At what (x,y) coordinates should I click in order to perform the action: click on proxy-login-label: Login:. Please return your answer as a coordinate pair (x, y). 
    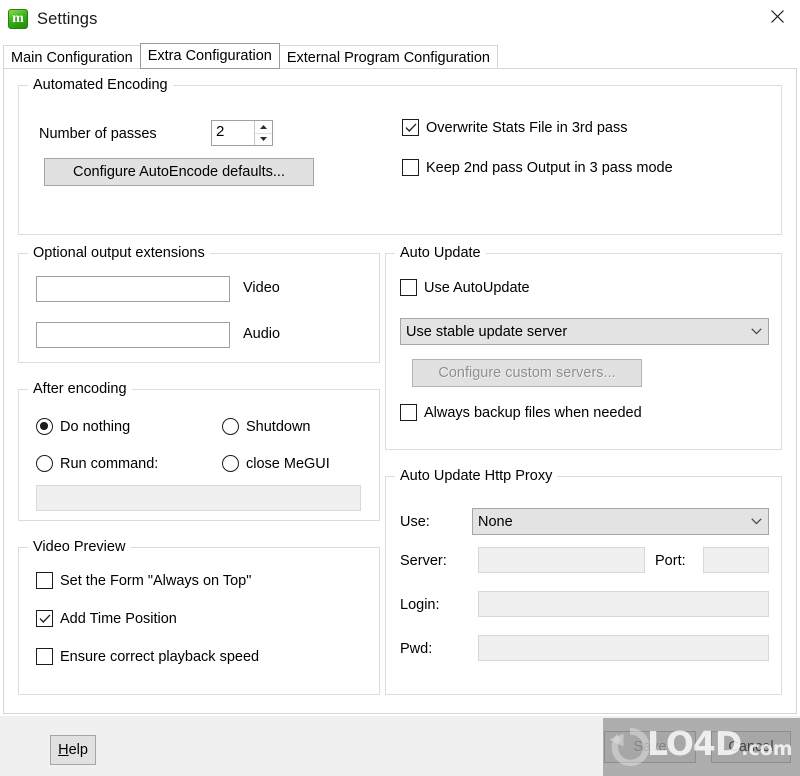
    Looking at the image, I should click on (420, 605).